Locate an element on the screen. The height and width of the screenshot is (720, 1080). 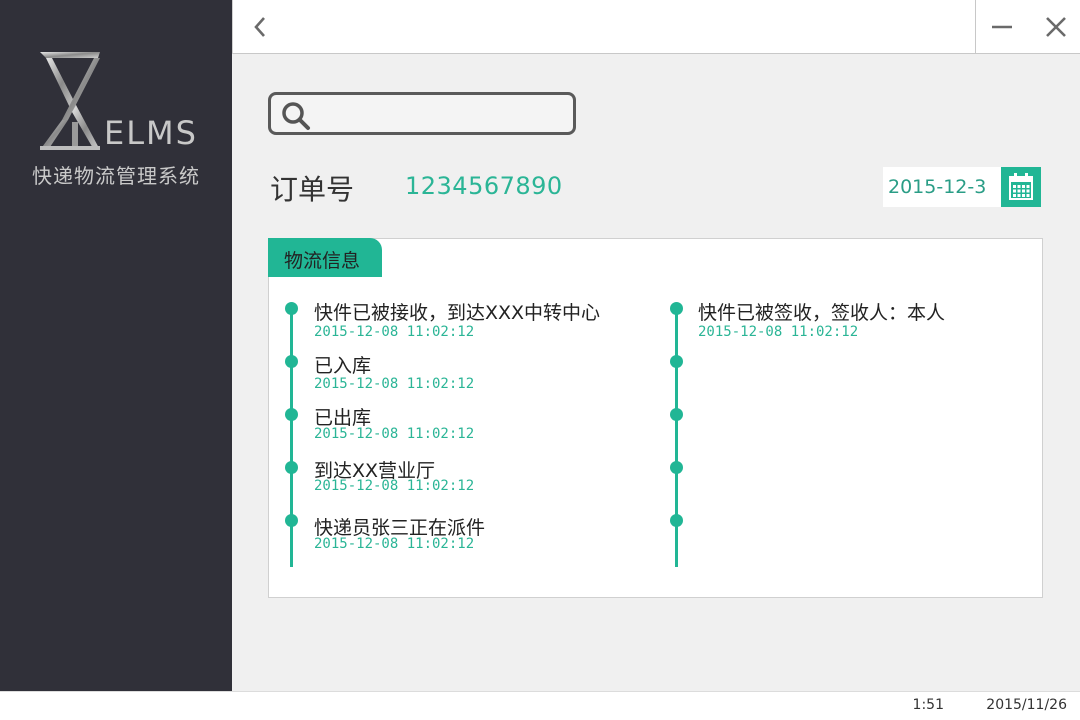
window-controls-divider is located at coordinates (975, 27).